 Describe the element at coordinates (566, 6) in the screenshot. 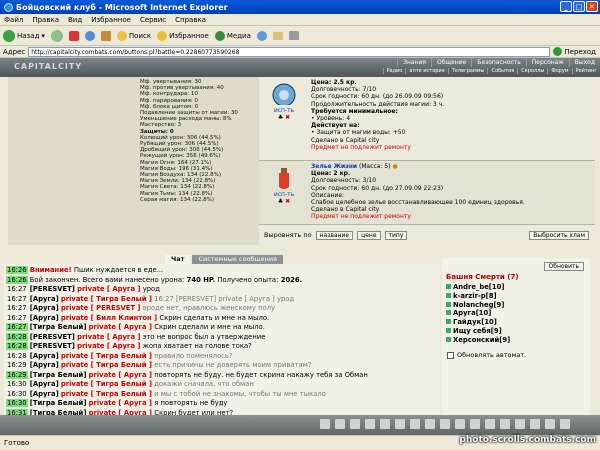

I see `minimize-button: _` at that location.